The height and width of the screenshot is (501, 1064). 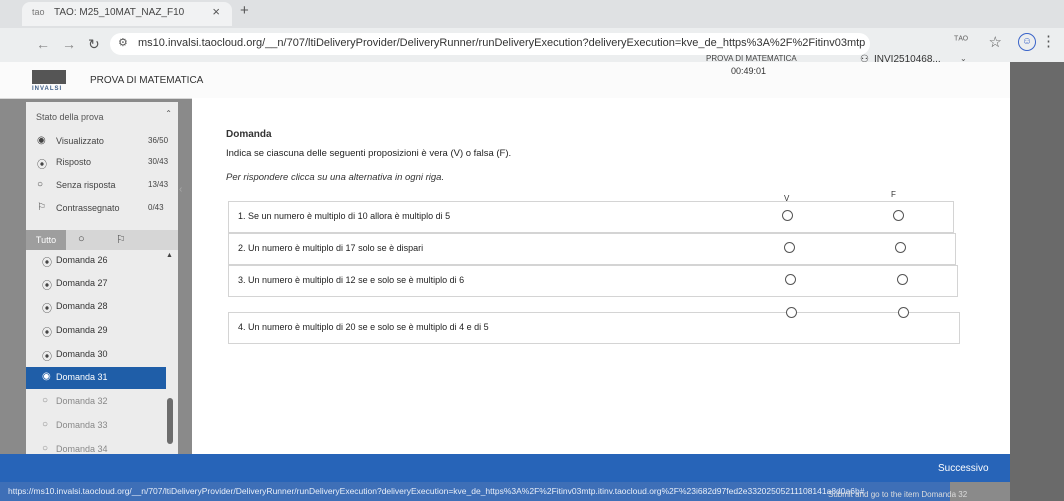 I want to click on question-label: Domanda 30, so click(x=82, y=354).